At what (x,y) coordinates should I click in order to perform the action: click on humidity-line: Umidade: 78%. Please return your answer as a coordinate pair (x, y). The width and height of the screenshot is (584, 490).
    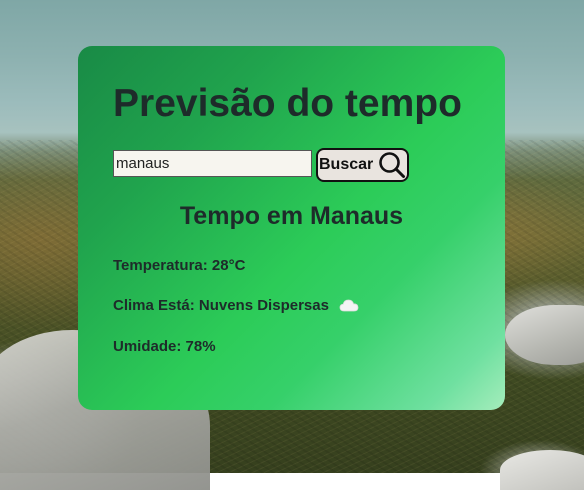
    Looking at the image, I should click on (164, 346).